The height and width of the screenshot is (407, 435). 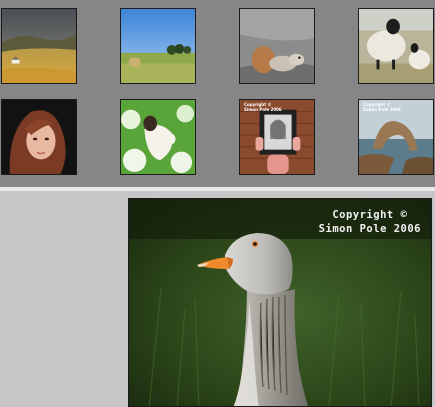 I want to click on thumbnail-sheep, so click(x=396, y=46).